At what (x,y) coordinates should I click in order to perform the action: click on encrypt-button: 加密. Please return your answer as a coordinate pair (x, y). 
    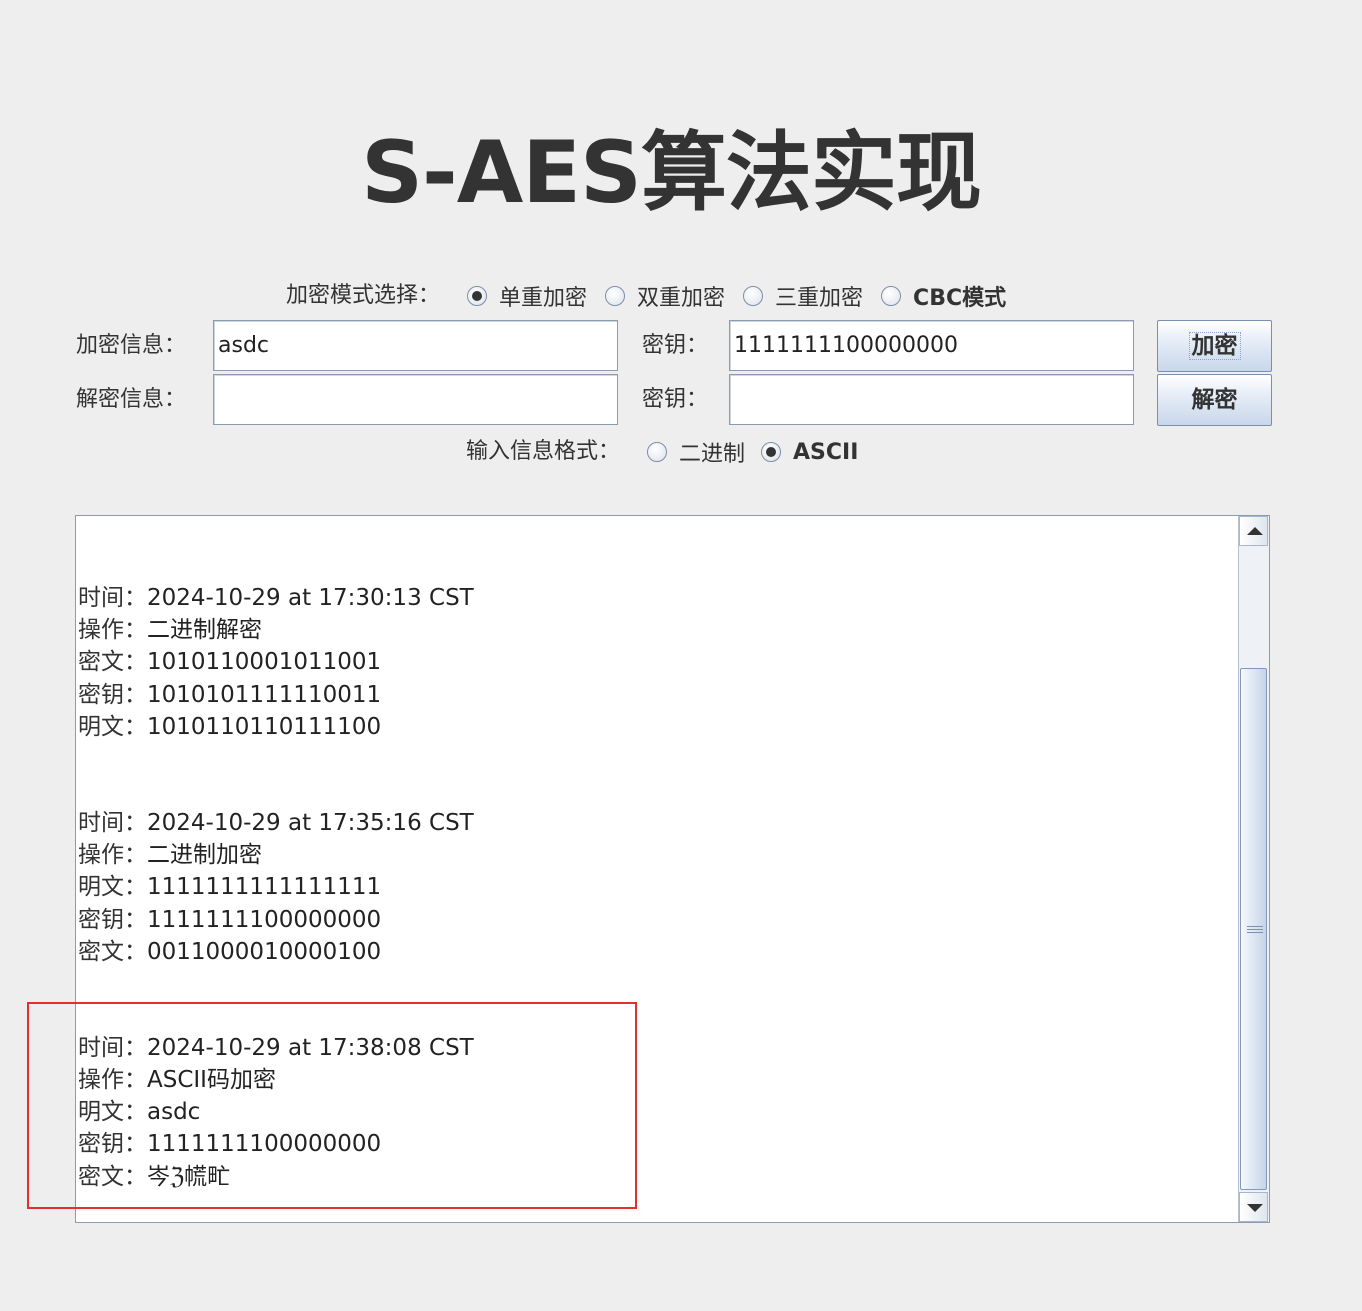
    Looking at the image, I should click on (1214, 346).